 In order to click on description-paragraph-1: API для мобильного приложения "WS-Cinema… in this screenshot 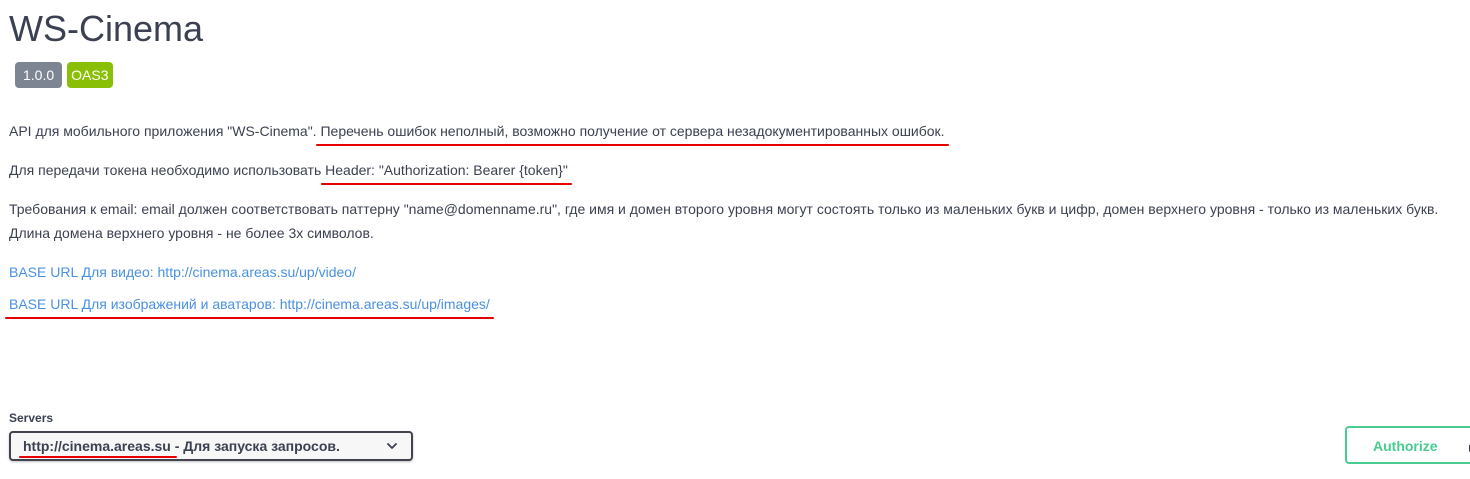, I will do `click(479, 132)`.